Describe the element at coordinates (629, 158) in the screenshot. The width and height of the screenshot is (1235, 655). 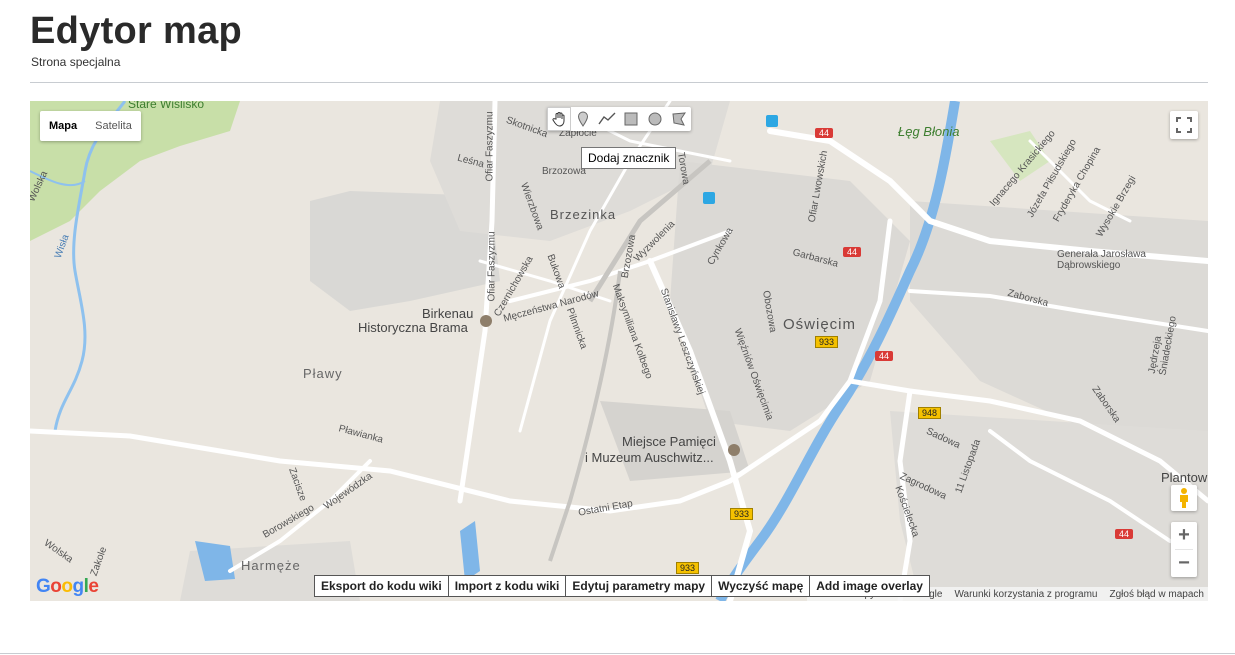
I see `toolbar-tooltip: Dodaj znacznik` at that location.